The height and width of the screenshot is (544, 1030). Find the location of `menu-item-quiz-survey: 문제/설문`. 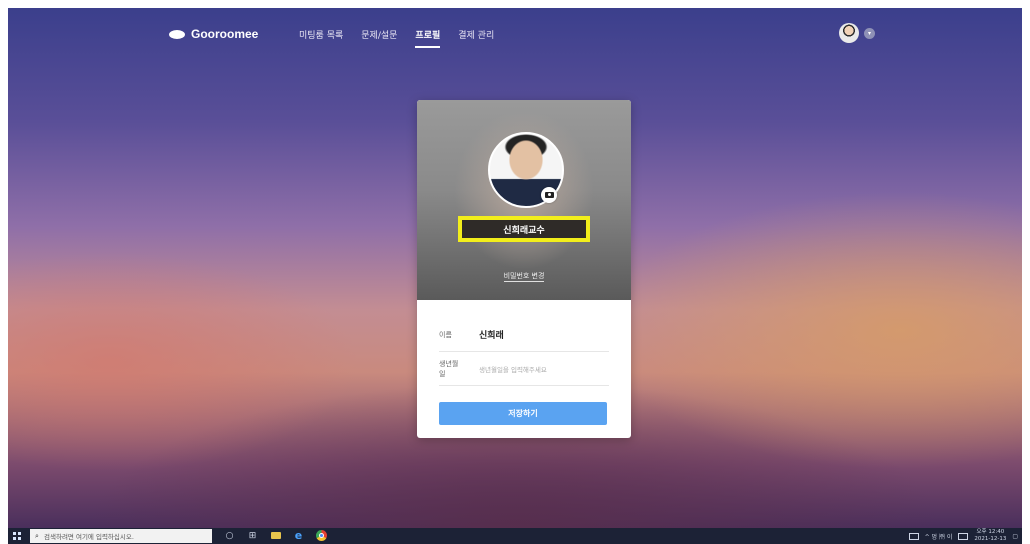

menu-item-quiz-survey: 문제/설문 is located at coordinates (379, 38).